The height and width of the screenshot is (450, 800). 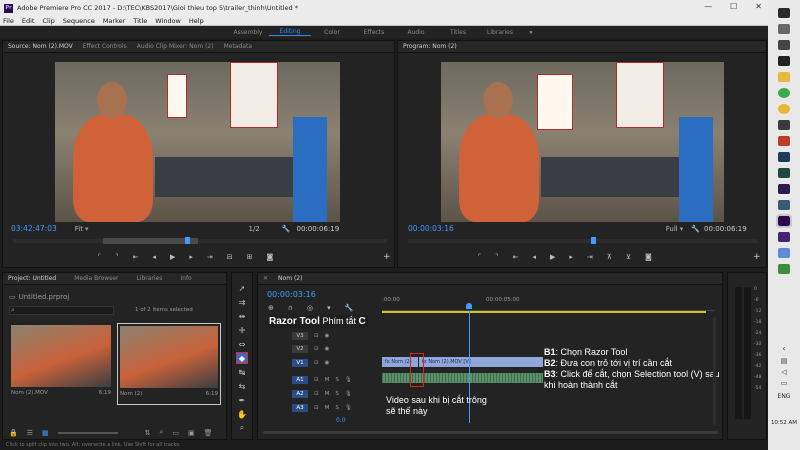 What do you see at coordinates (783, 372) in the screenshot?
I see `volume-icon: ◁` at bounding box center [783, 372].